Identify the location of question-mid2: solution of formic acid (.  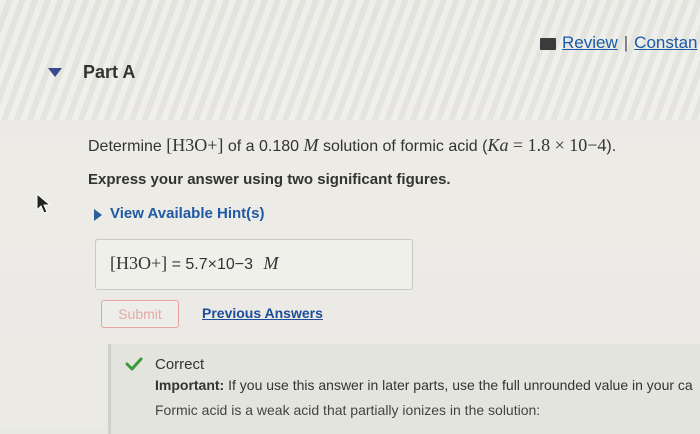
(405, 146).